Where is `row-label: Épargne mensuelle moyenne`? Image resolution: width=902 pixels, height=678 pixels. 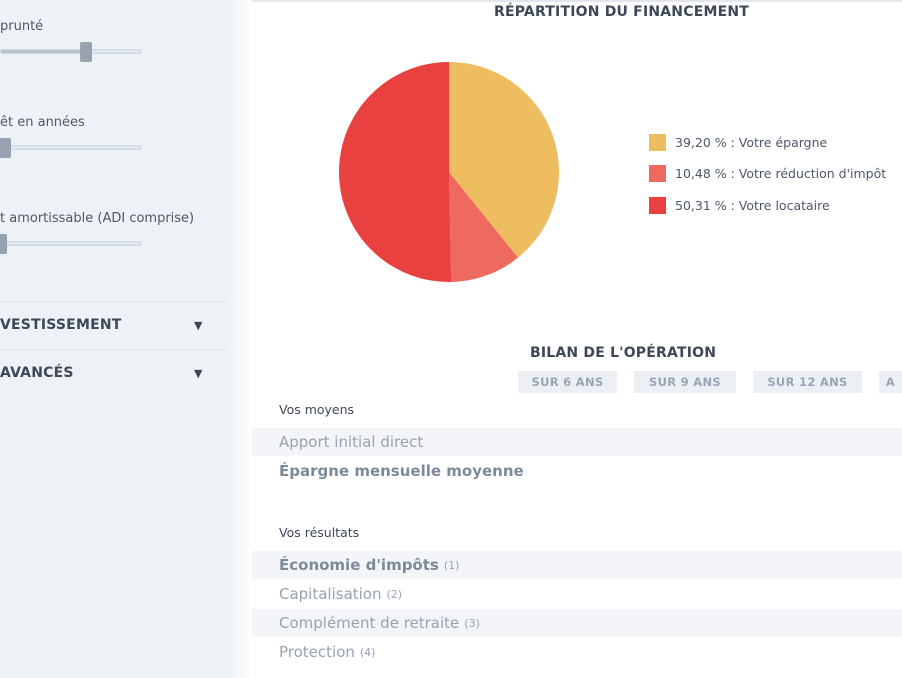 row-label: Épargne mensuelle moyenne is located at coordinates (401, 471).